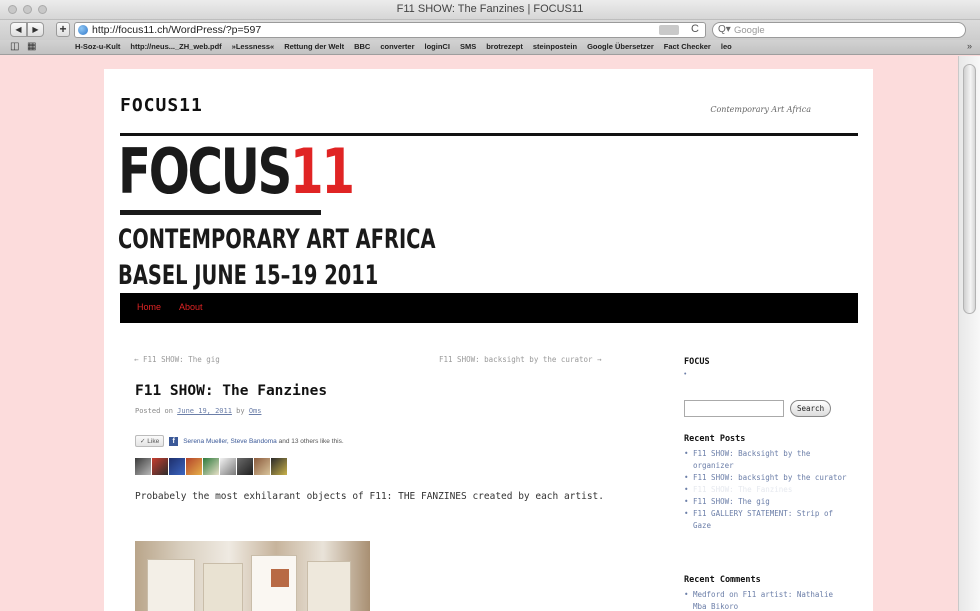 The width and height of the screenshot is (980, 611). I want to click on search-field: Q▾ Google, so click(839, 30).